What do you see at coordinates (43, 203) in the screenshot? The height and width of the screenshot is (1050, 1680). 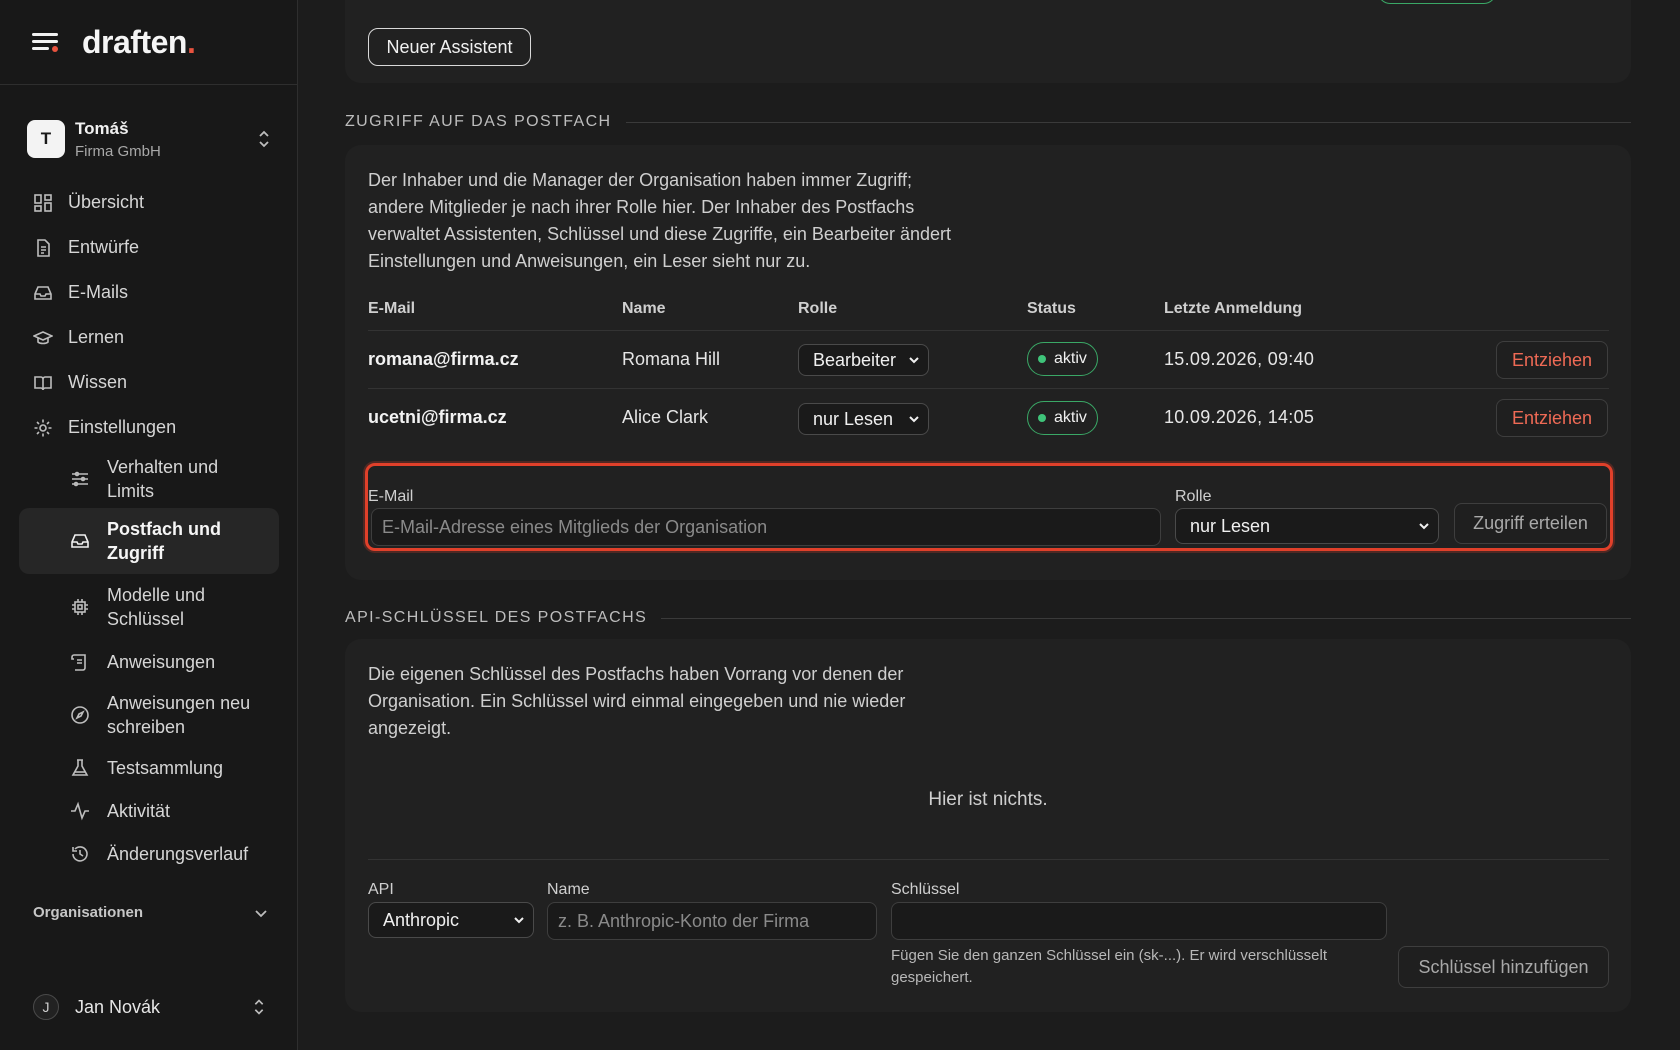 I see `dashboard-icon` at bounding box center [43, 203].